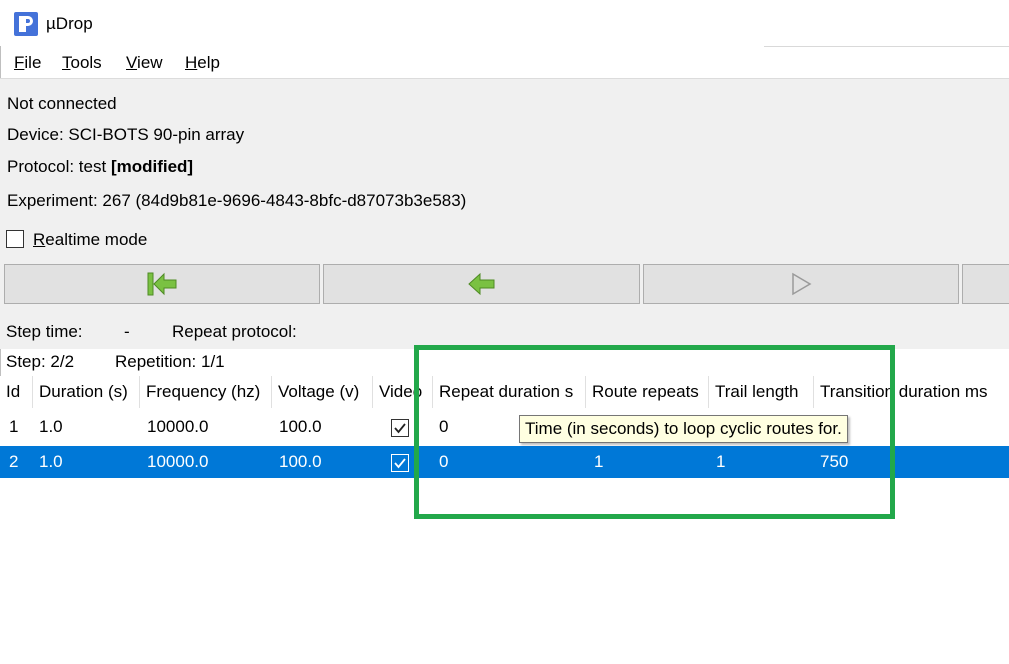 This screenshot has width=1009, height=664. Describe the element at coordinates (144, 63) in the screenshot. I see `menu-view: View` at that location.